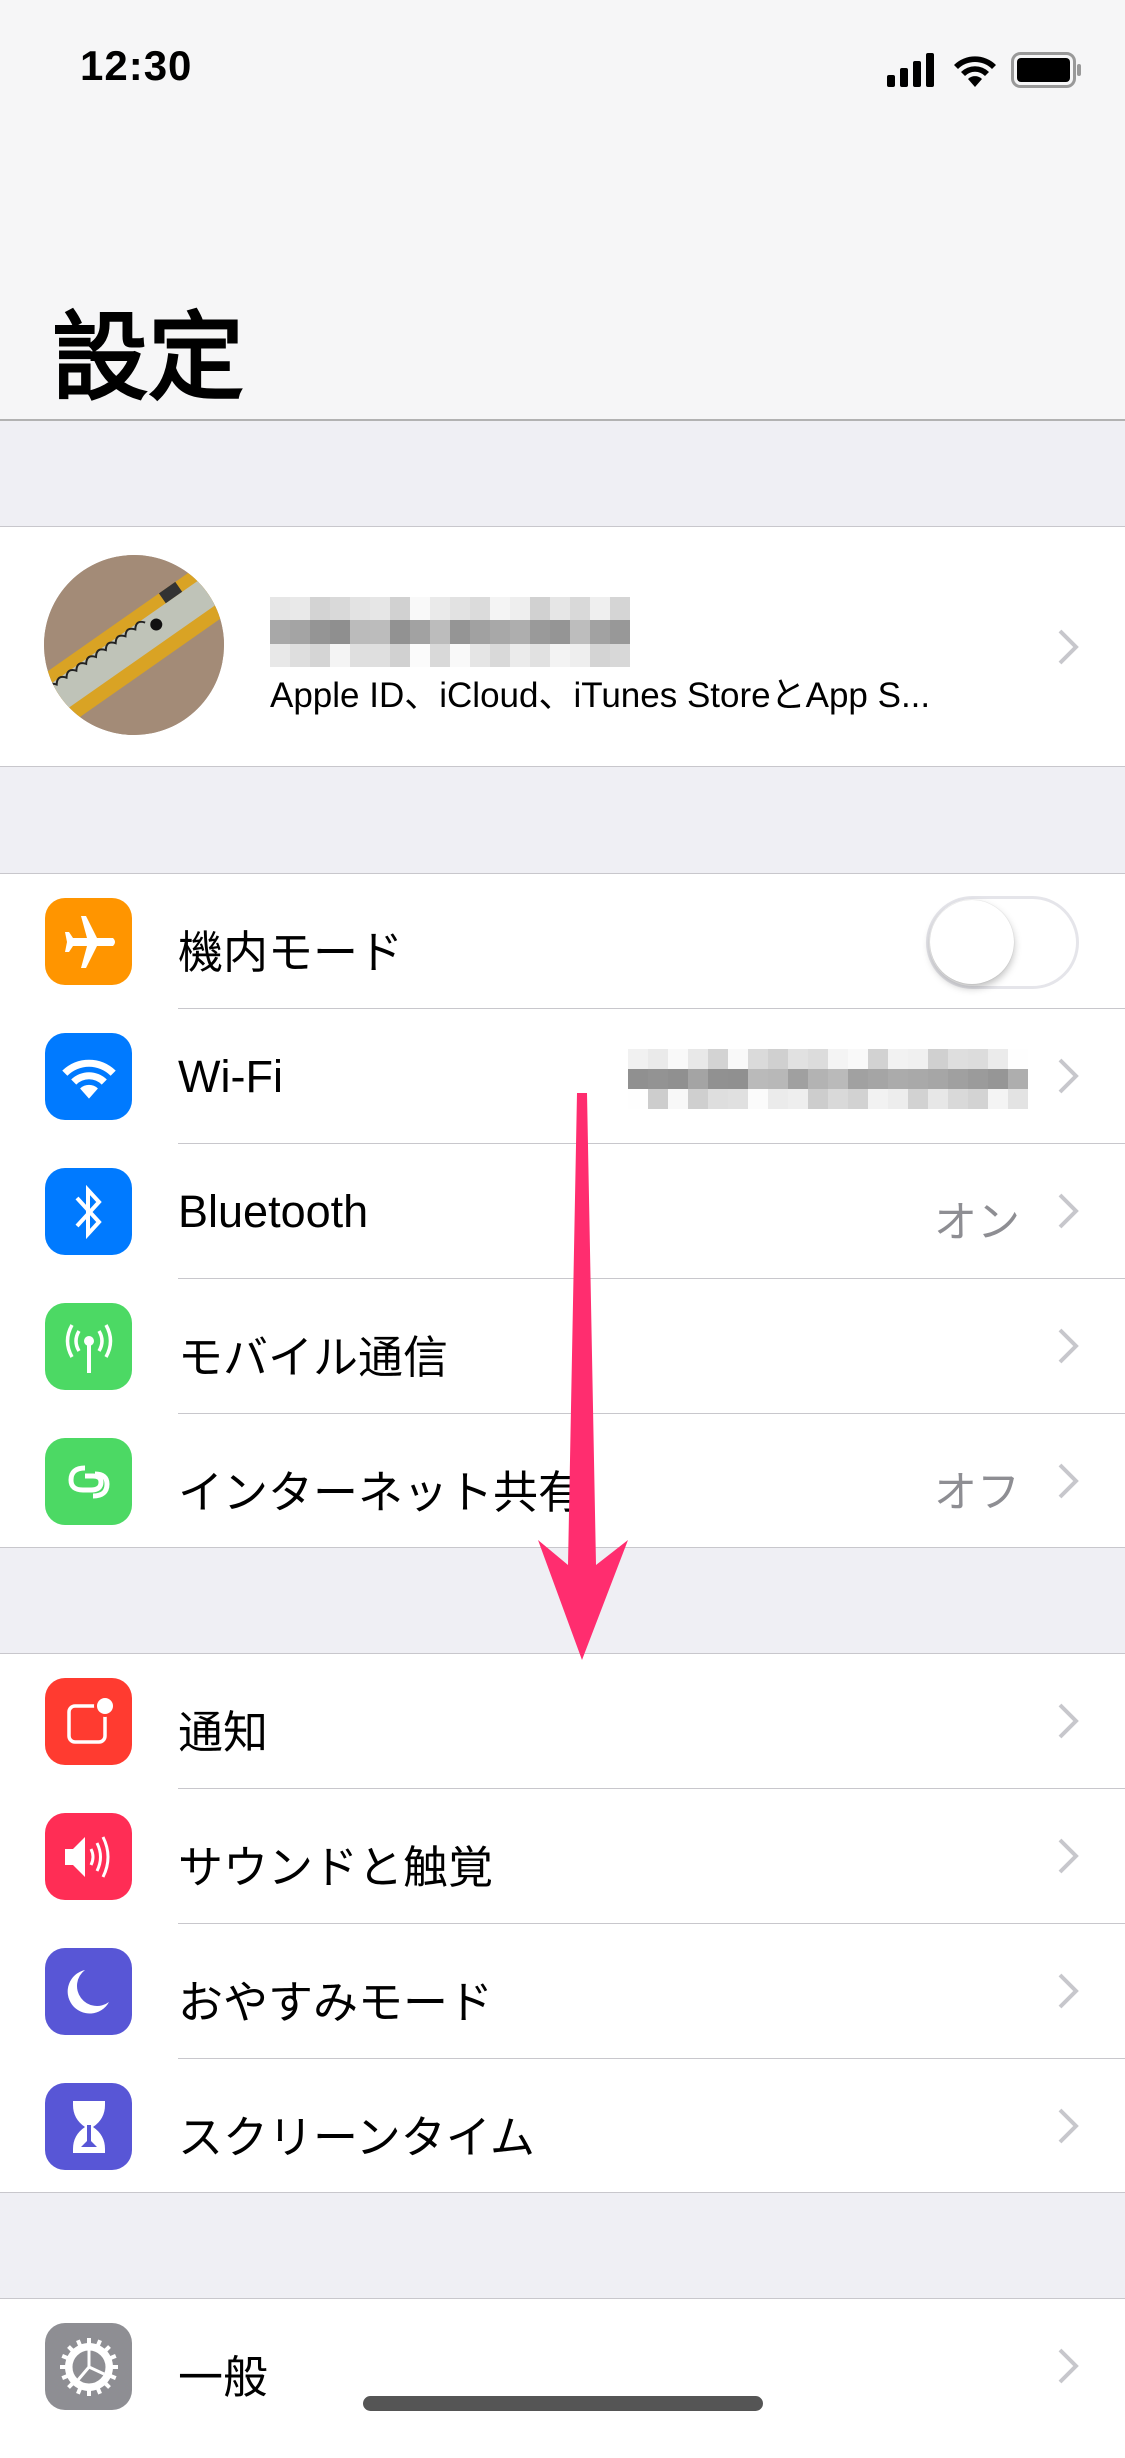 The width and height of the screenshot is (1125, 2458). I want to click on row-wifi: Wi-Fi, so click(562, 1076).